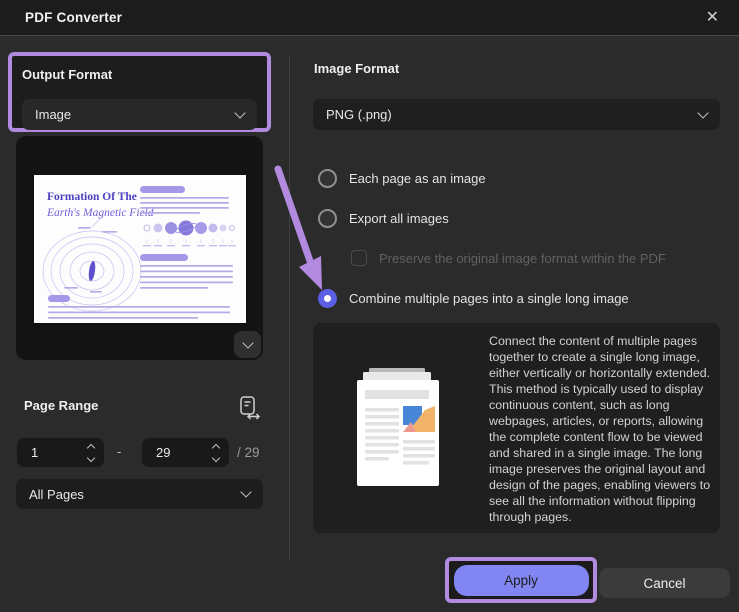 This screenshot has width=739, height=612. I want to click on page-range-to-stepper: 29, so click(185, 452).